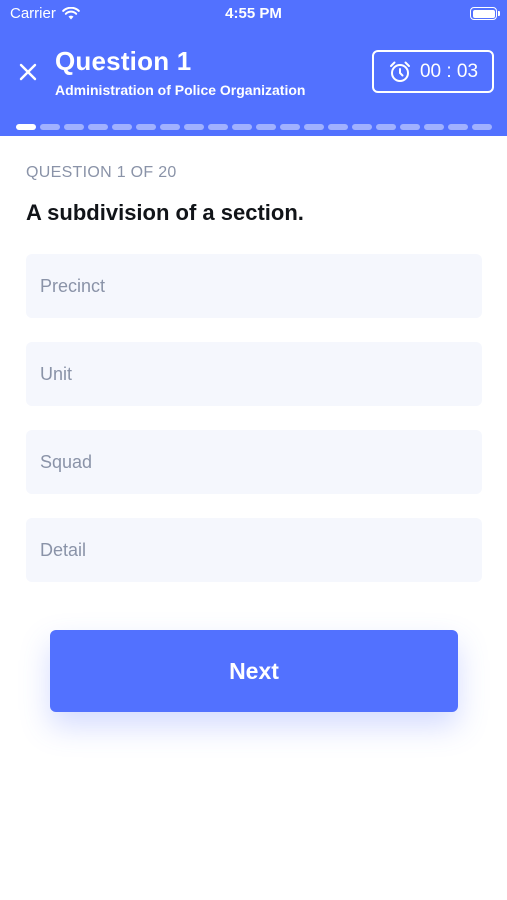 This screenshot has height=900, width=507. Describe the element at coordinates (254, 671) in the screenshot. I see `next-button: Next` at that location.